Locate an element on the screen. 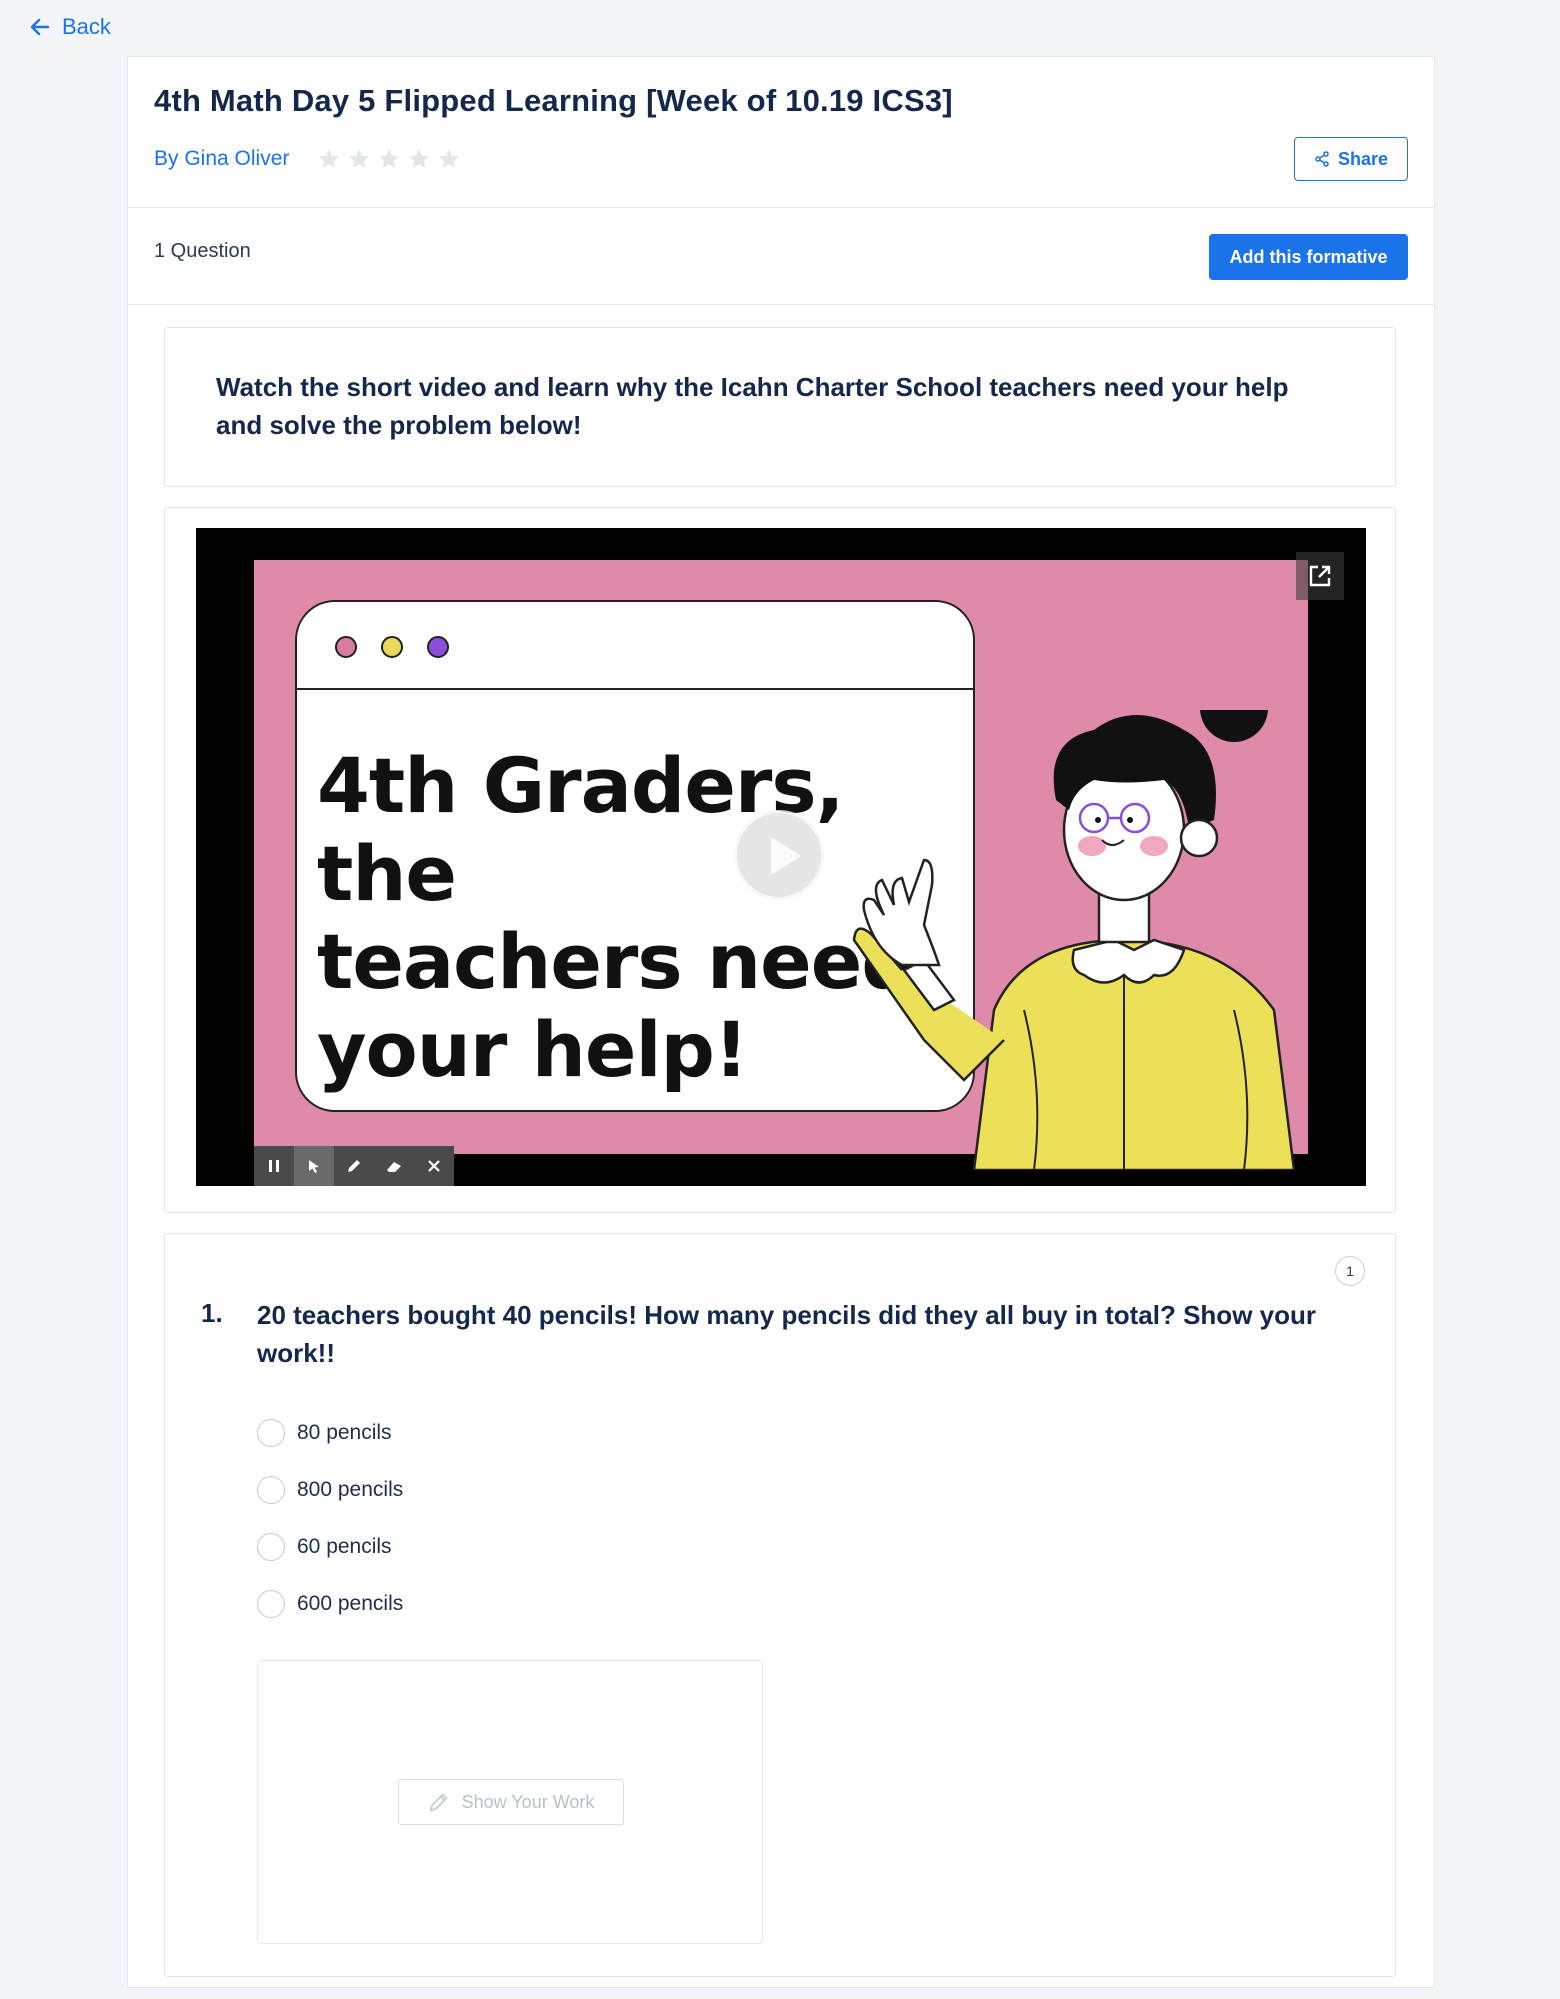  answer-option: 60 pencils is located at coordinates (330, 1546).